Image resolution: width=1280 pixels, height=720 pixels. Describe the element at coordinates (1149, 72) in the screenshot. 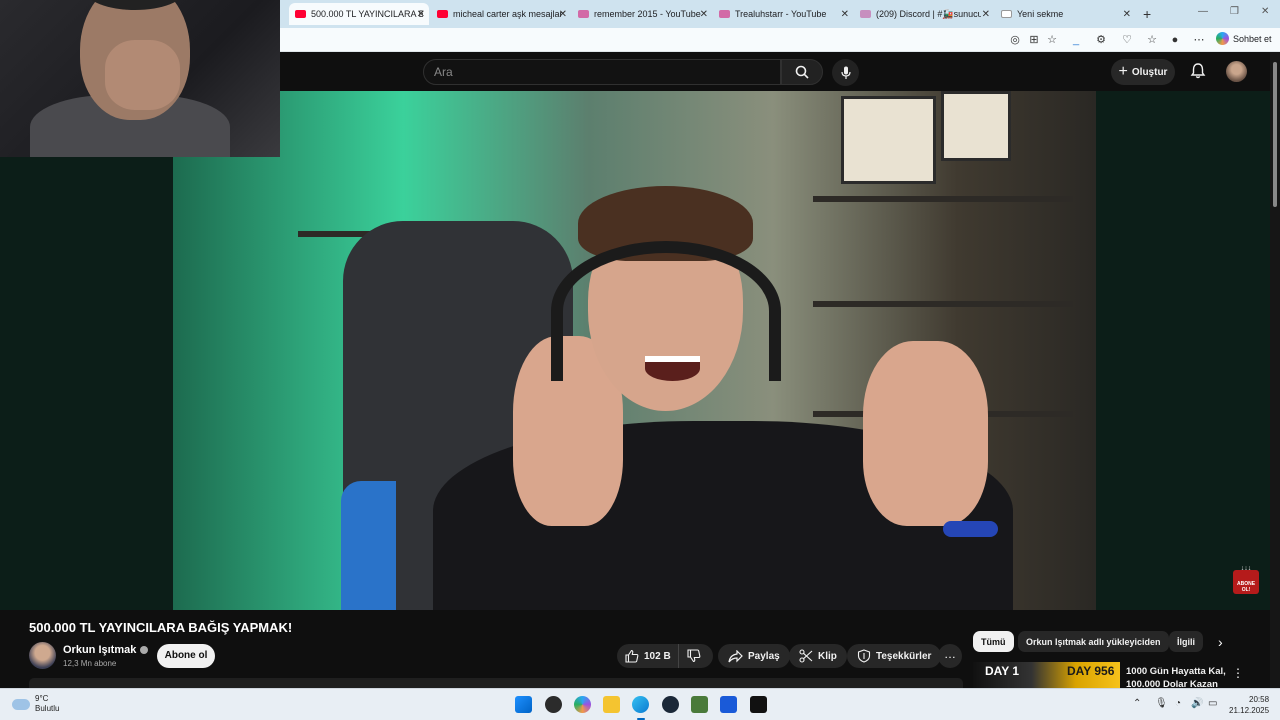

I see `create-label: Oluştur` at that location.